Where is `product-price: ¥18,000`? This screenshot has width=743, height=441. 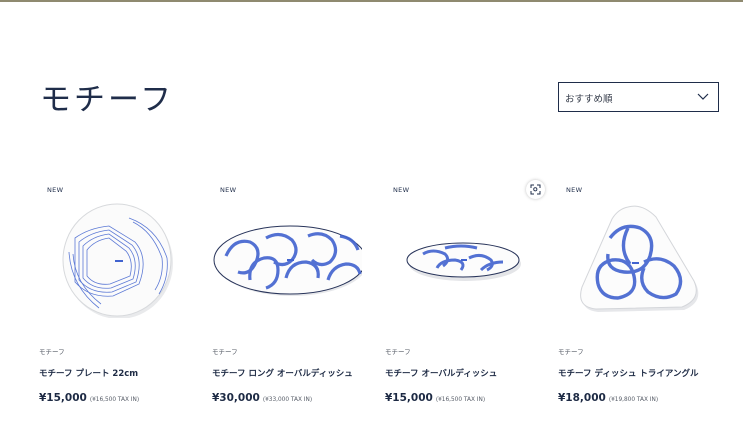
product-price: ¥18,000 is located at coordinates (582, 398).